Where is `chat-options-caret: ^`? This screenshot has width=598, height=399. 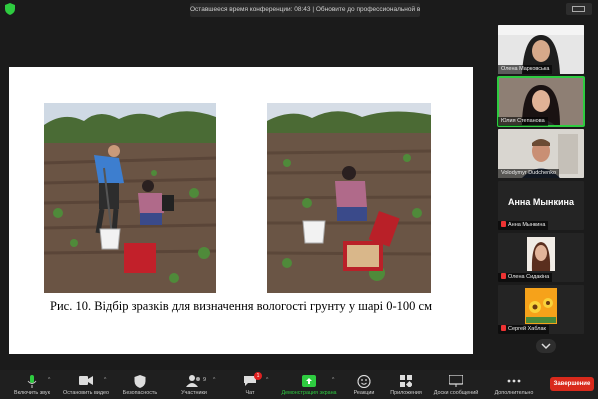 chat-options-caret: ^ is located at coordinates (267, 380).